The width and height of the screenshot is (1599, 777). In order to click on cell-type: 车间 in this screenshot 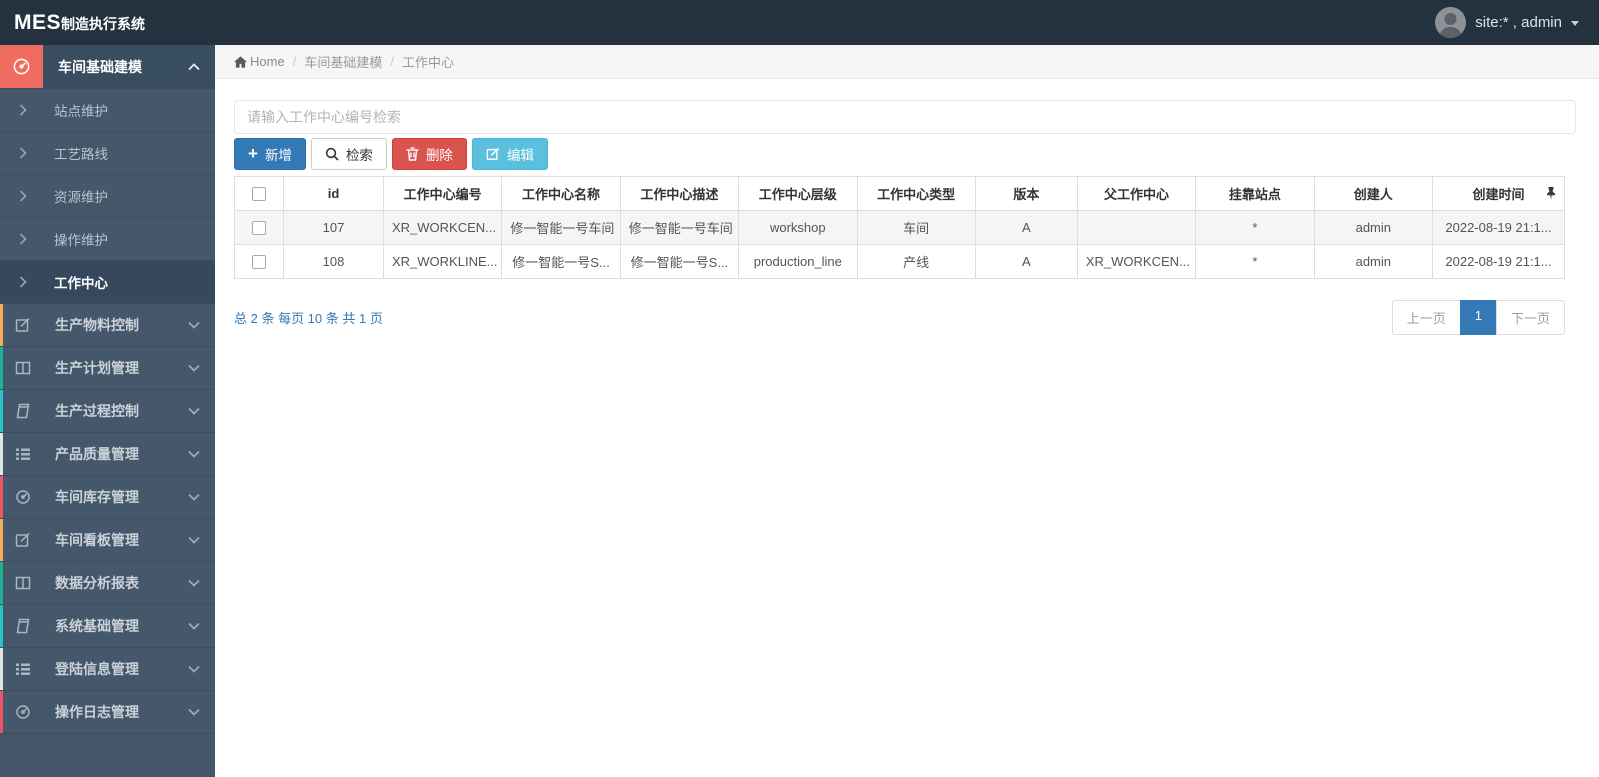, I will do `click(916, 227)`.